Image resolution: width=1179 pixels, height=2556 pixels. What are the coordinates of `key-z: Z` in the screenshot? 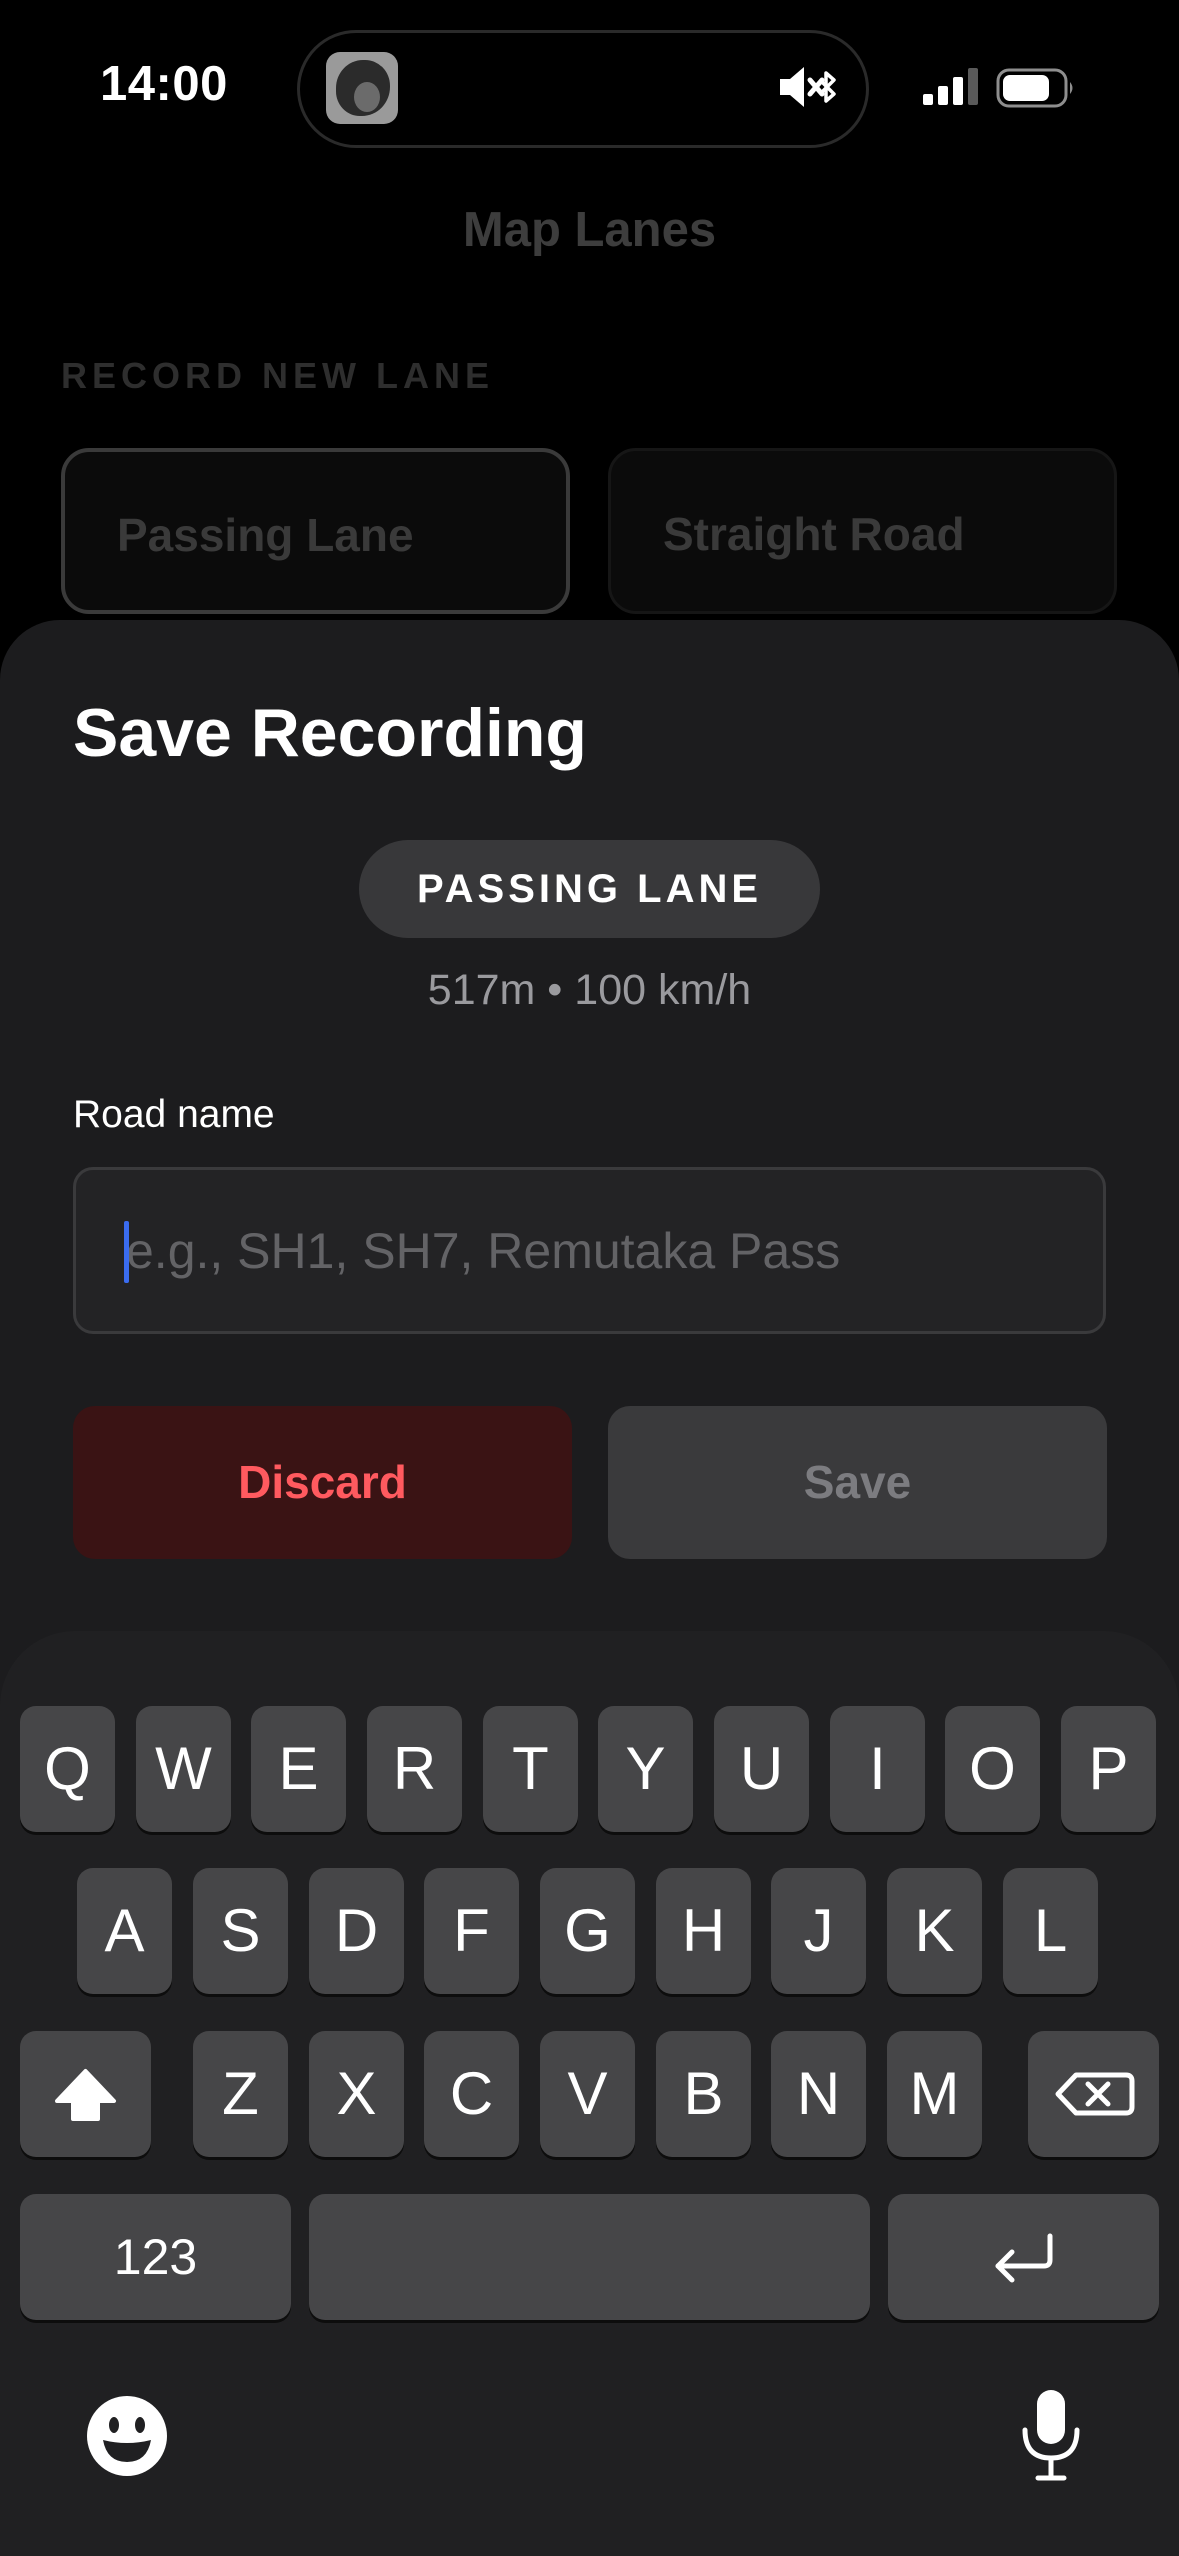 It's located at (240, 2094).